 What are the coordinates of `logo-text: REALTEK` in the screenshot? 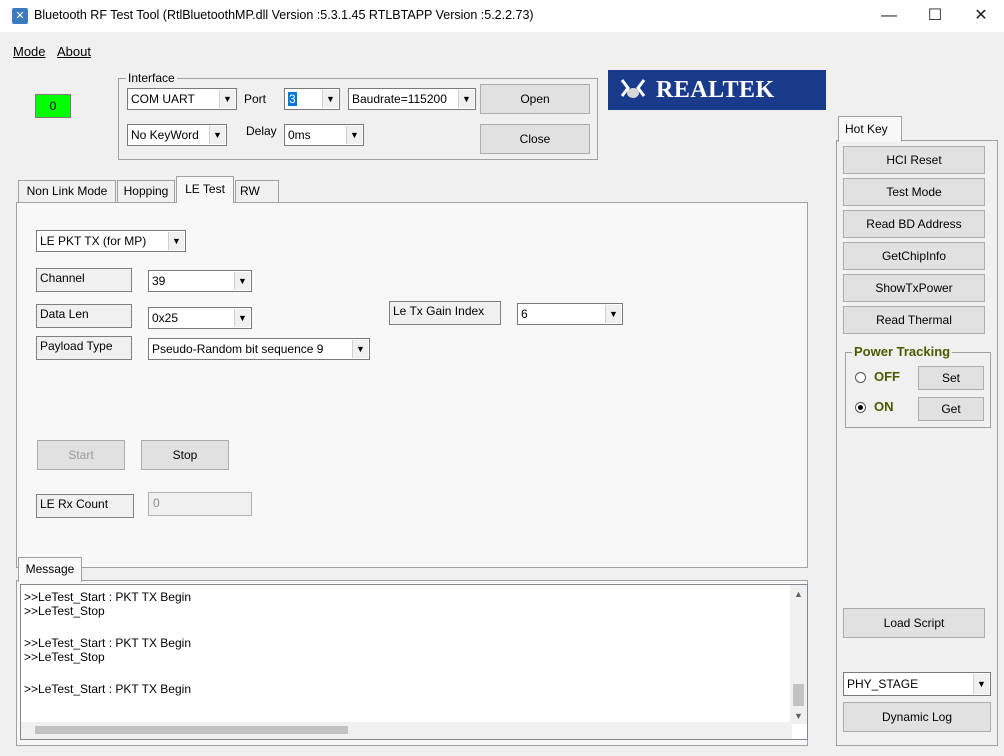 It's located at (715, 90).